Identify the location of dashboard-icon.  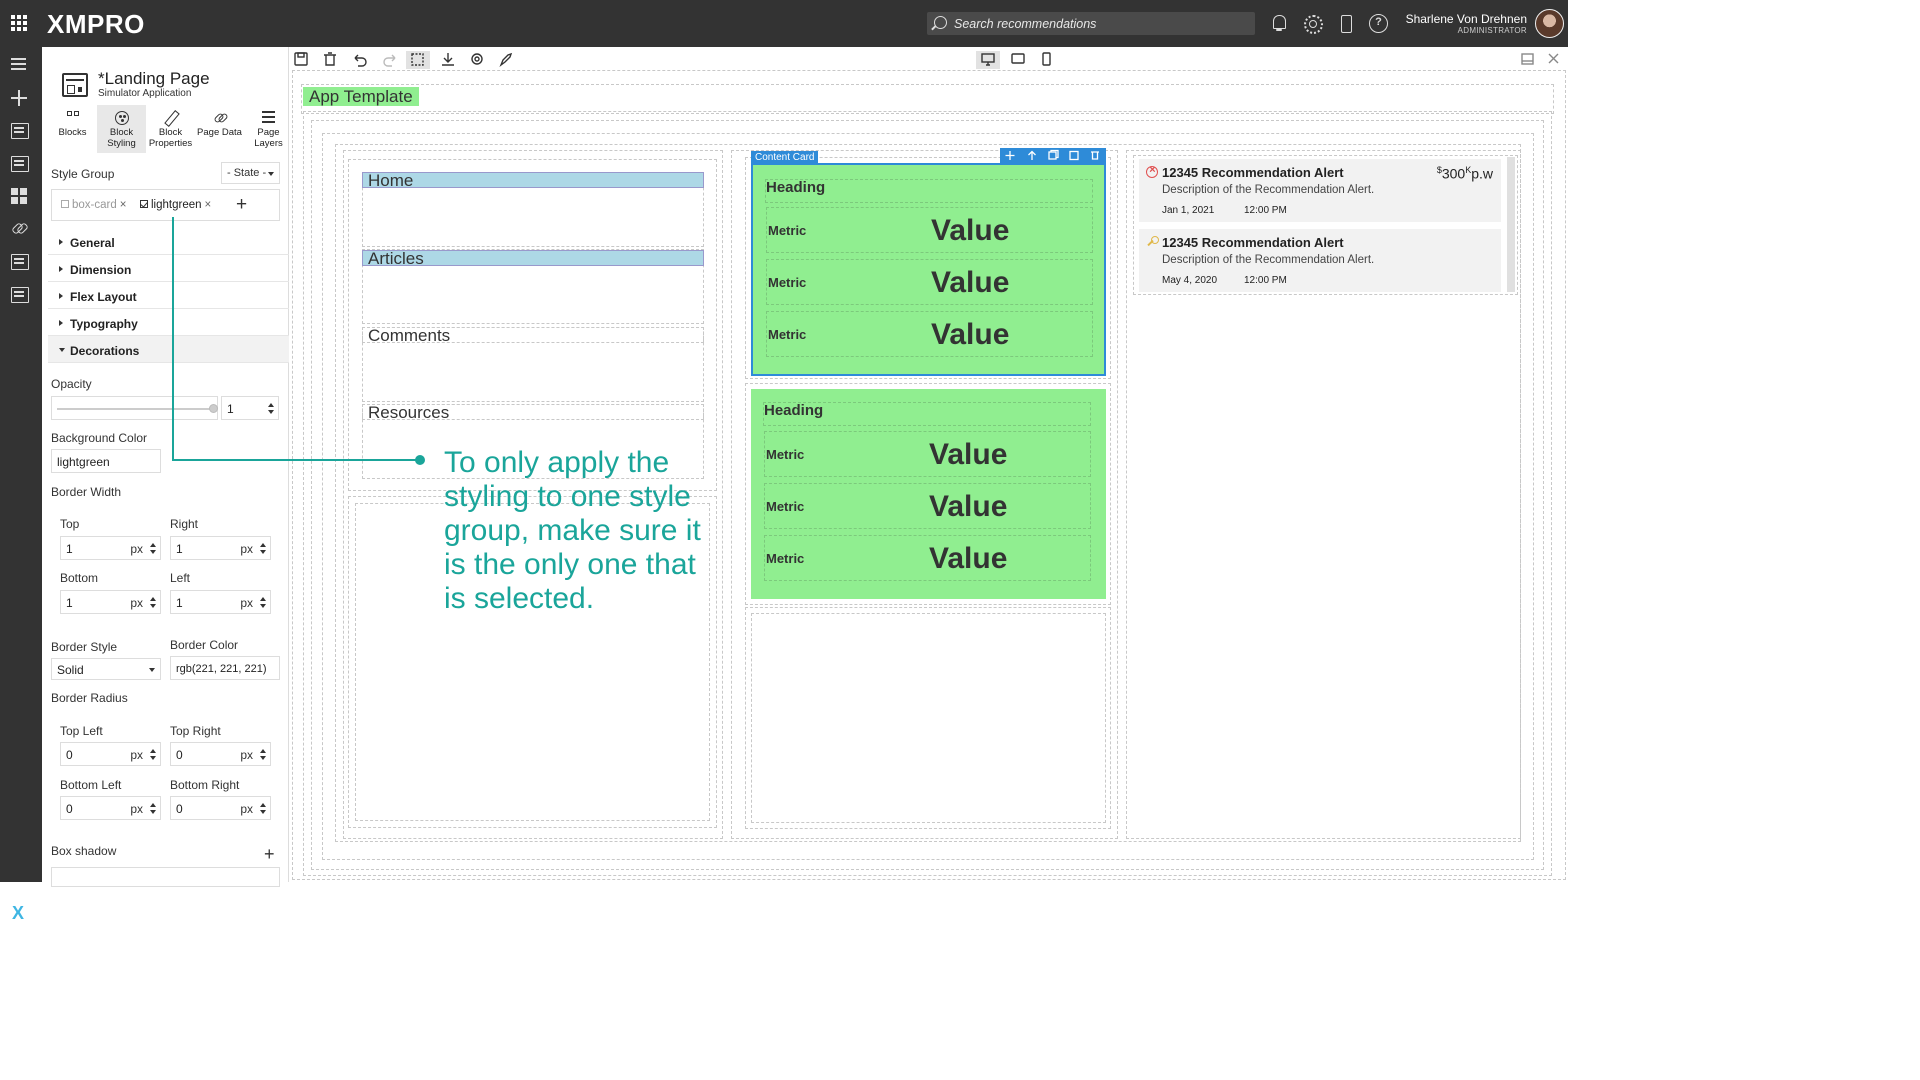
(20, 196).